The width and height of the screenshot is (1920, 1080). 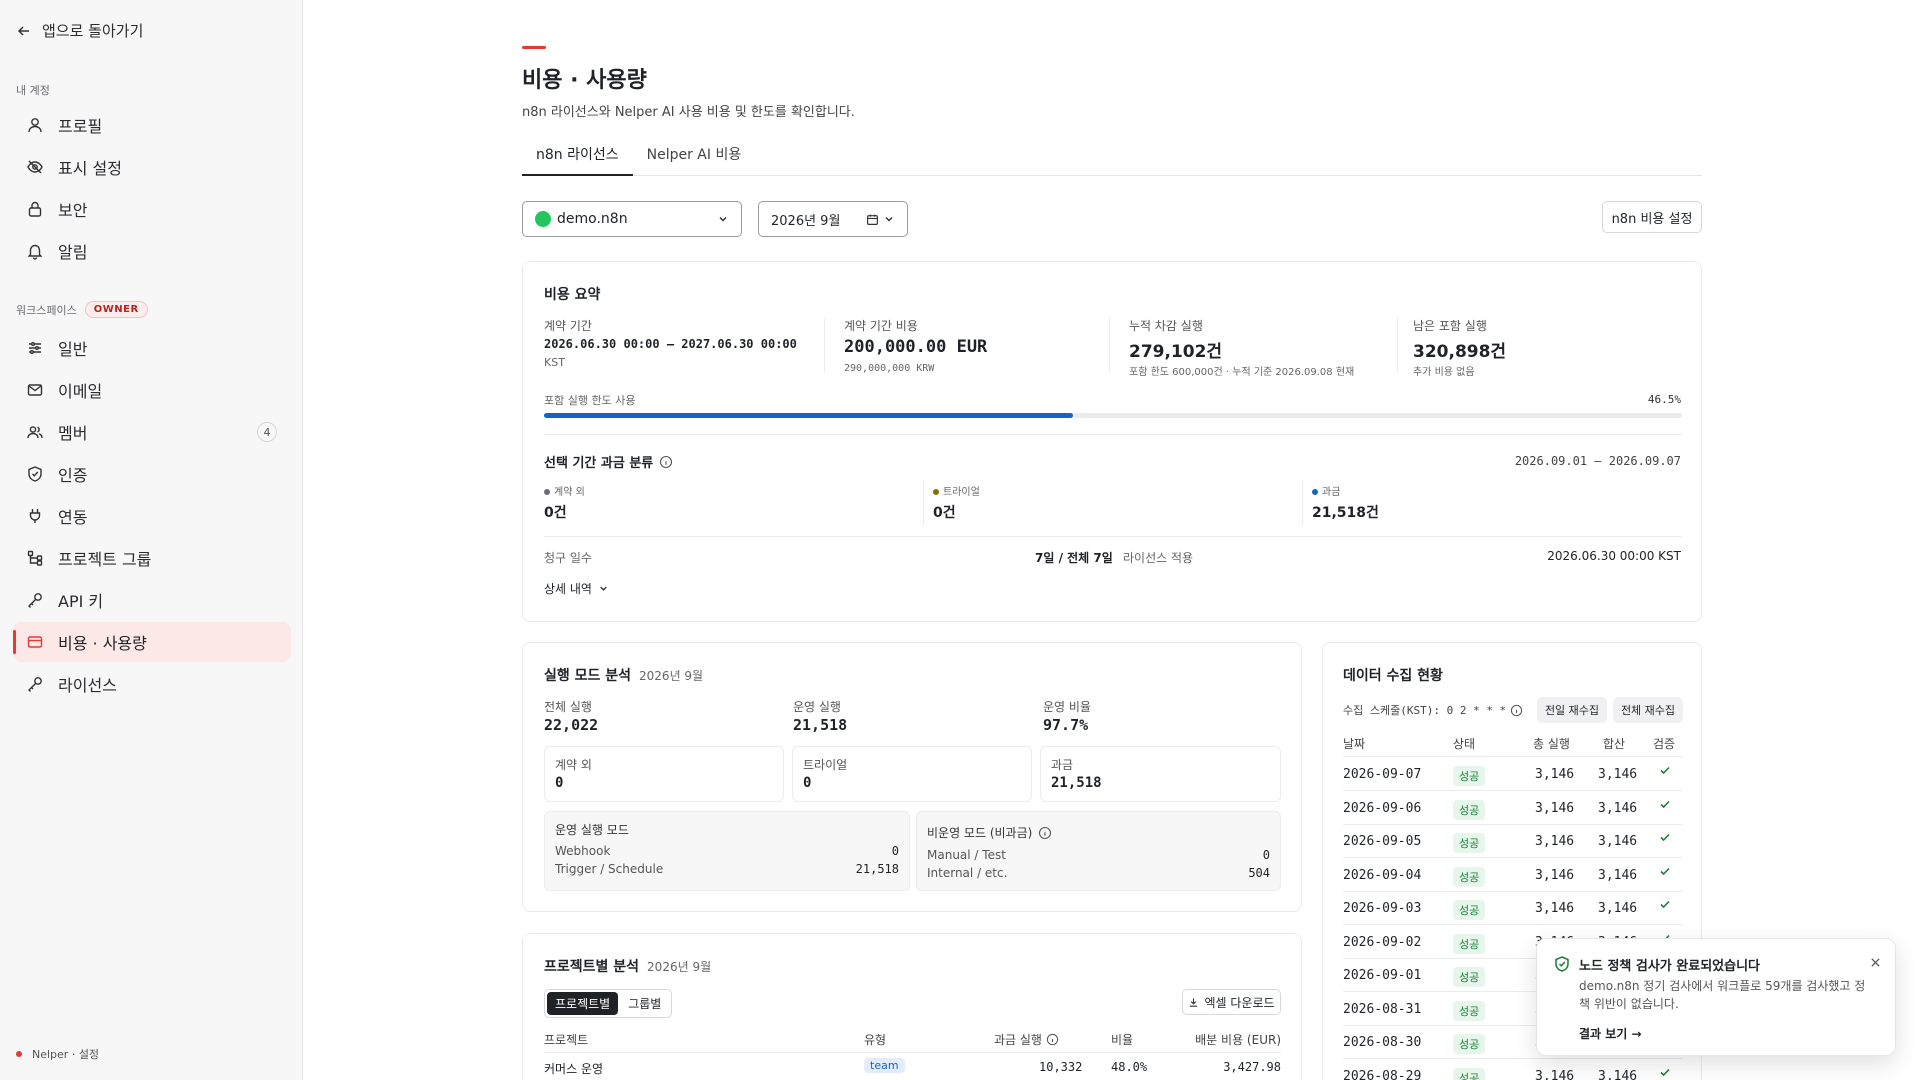 I want to click on close-icon, so click(x=1875, y=962).